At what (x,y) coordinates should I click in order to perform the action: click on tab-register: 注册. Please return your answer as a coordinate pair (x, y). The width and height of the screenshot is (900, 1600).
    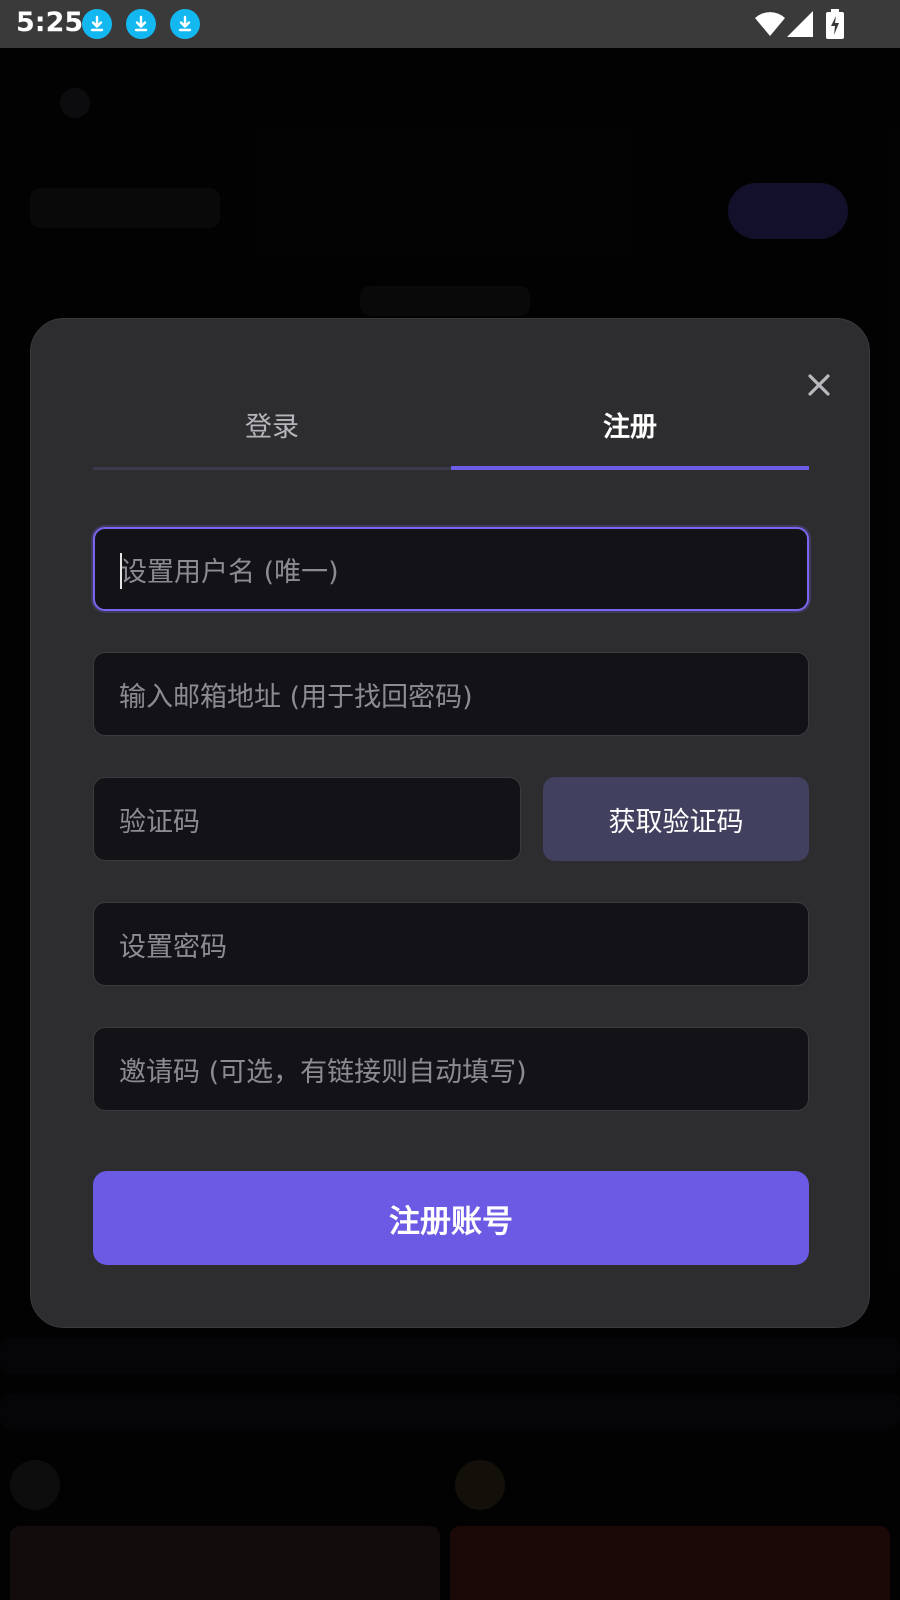
    Looking at the image, I should click on (630, 424).